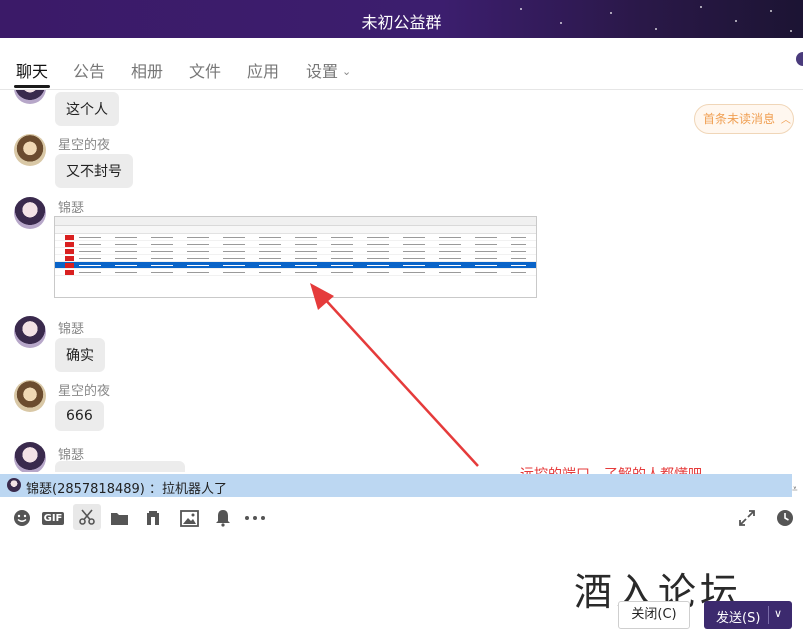 Image resolution: width=803 pixels, height=629 pixels. I want to click on tab-settings: 设置 ⌄, so click(328, 70).